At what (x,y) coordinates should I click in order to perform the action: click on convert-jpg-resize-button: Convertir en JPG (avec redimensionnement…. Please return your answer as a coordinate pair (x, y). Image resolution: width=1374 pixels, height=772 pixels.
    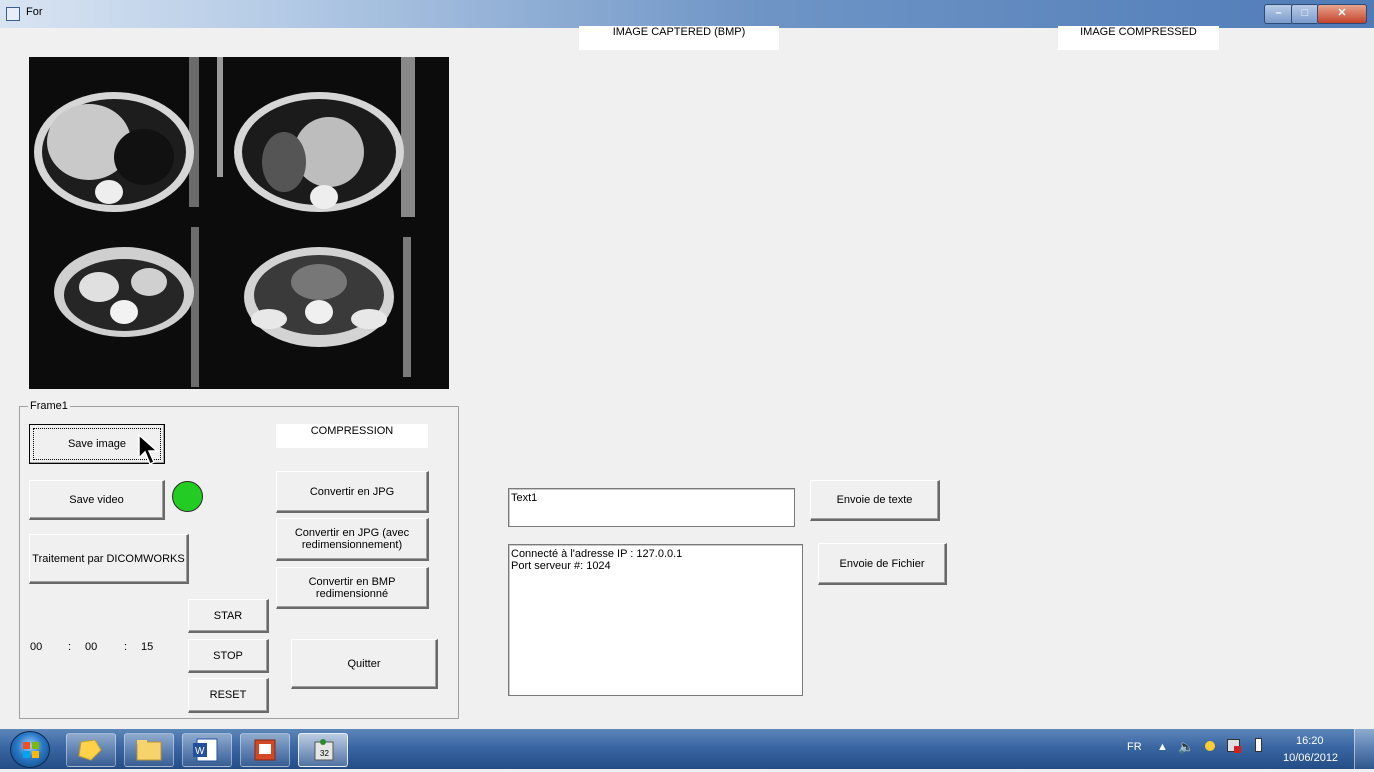
    Looking at the image, I should click on (352, 539).